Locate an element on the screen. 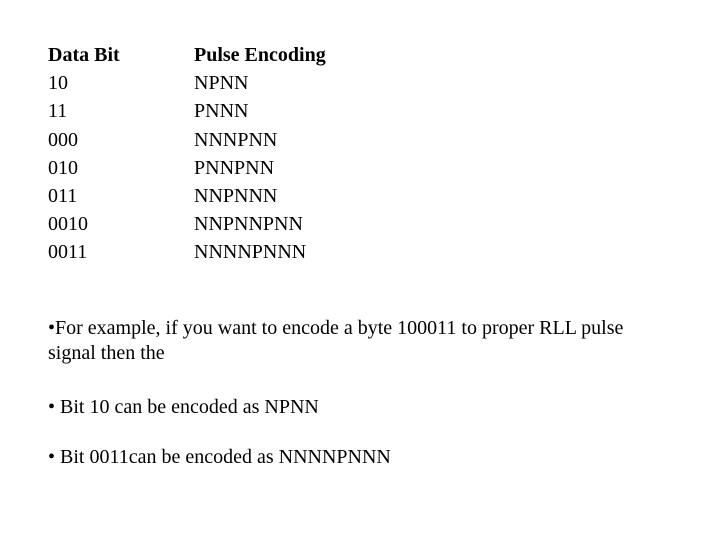 This screenshot has width=720, height=540. table-header-row: Data Bit Pulse Encoding is located at coordinates (187, 55).